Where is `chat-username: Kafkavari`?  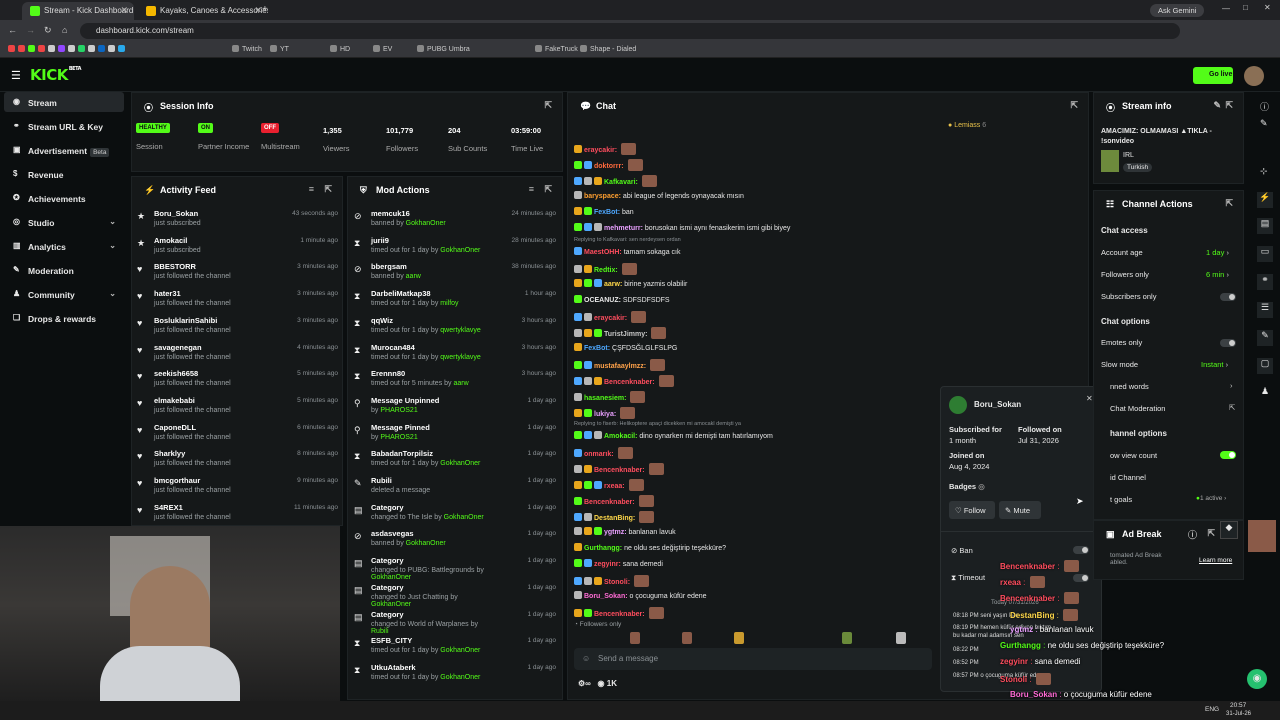
chat-username: Kafkavari is located at coordinates (620, 182).